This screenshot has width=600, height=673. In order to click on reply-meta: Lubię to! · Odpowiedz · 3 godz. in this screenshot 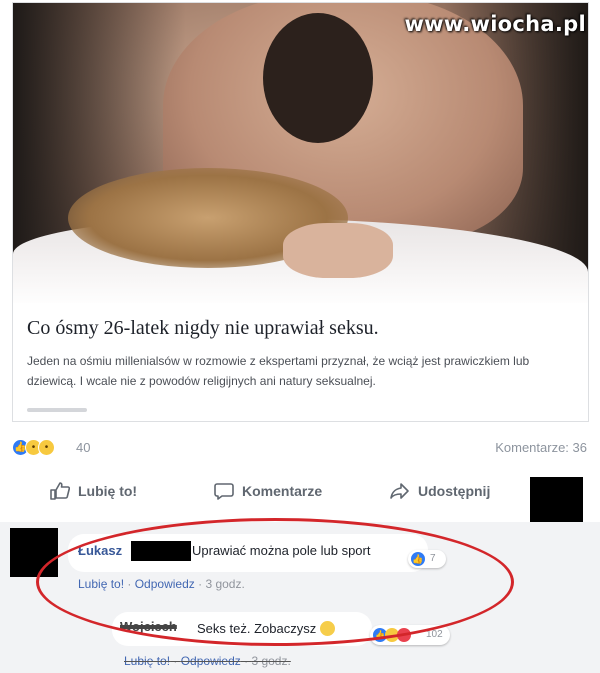, I will do `click(207, 661)`.